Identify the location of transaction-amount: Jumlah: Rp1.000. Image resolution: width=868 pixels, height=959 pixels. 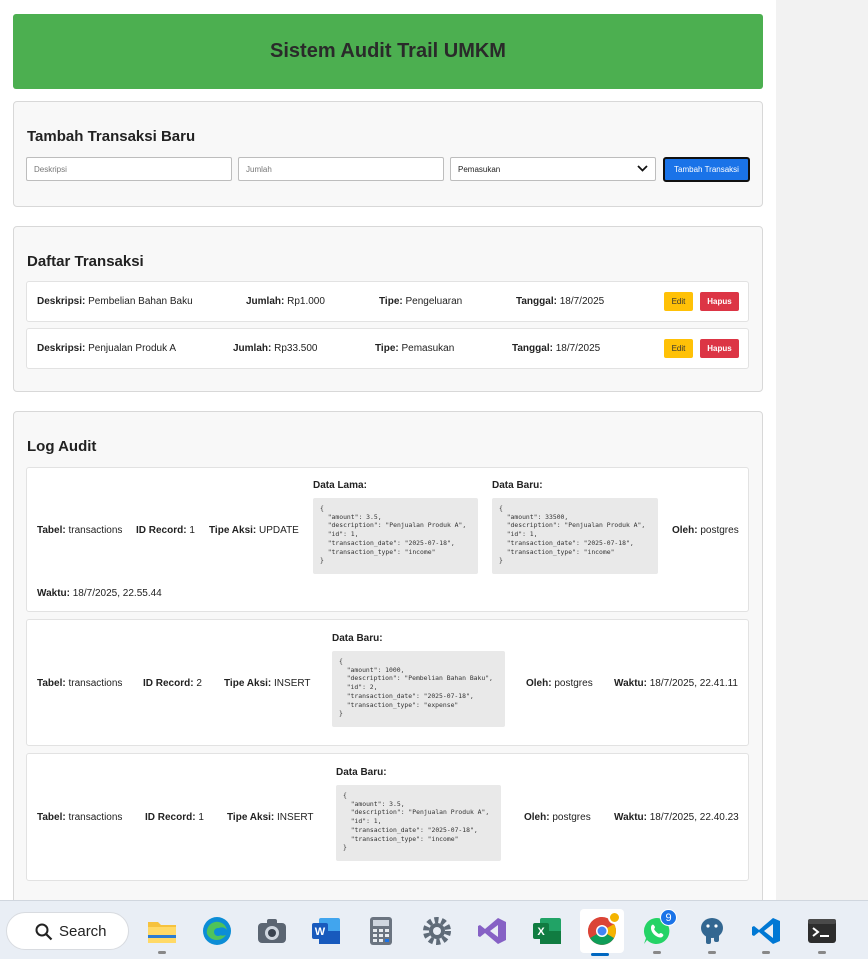
(285, 301).